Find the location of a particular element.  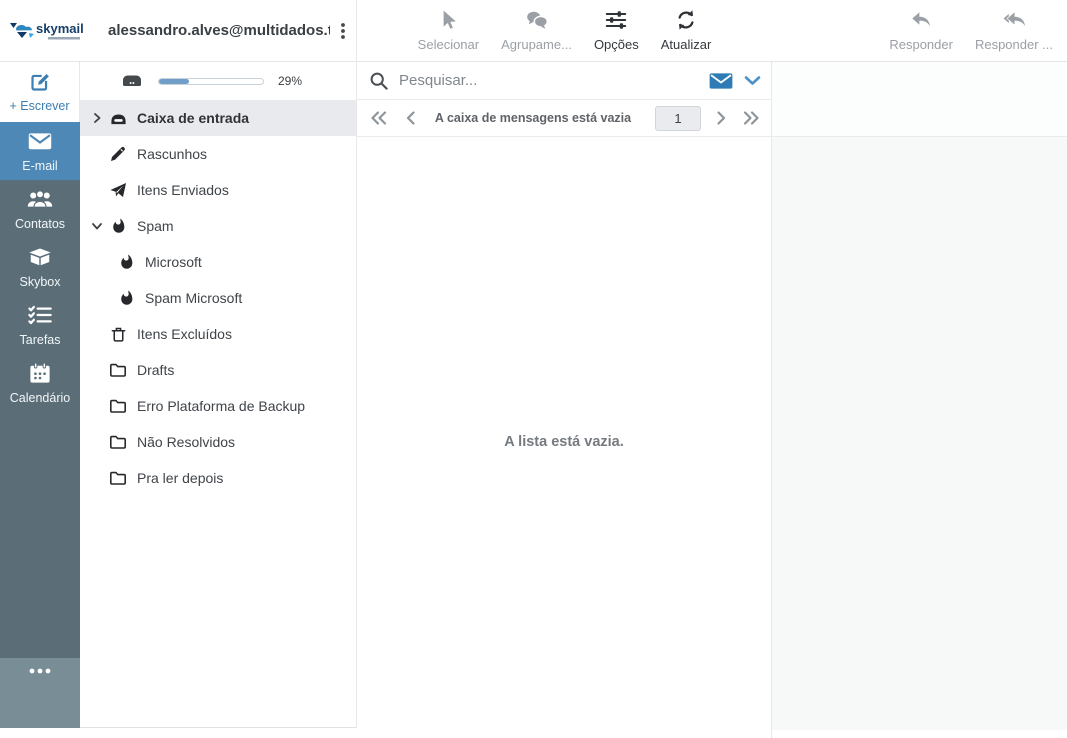

folder-label: Itens Excluídos is located at coordinates (184, 334).